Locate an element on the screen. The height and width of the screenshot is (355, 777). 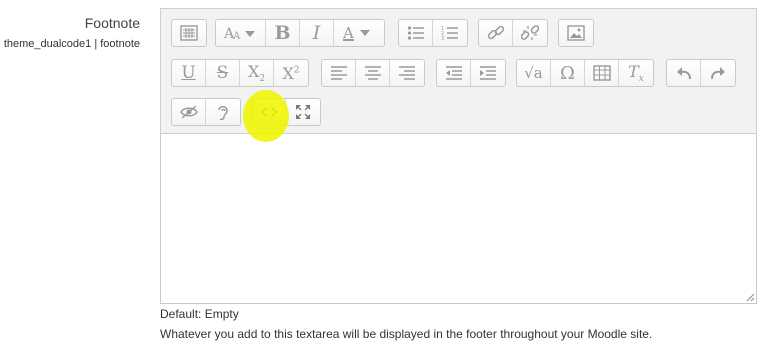
clear-formatting-icon: Tx is located at coordinates (636, 73).